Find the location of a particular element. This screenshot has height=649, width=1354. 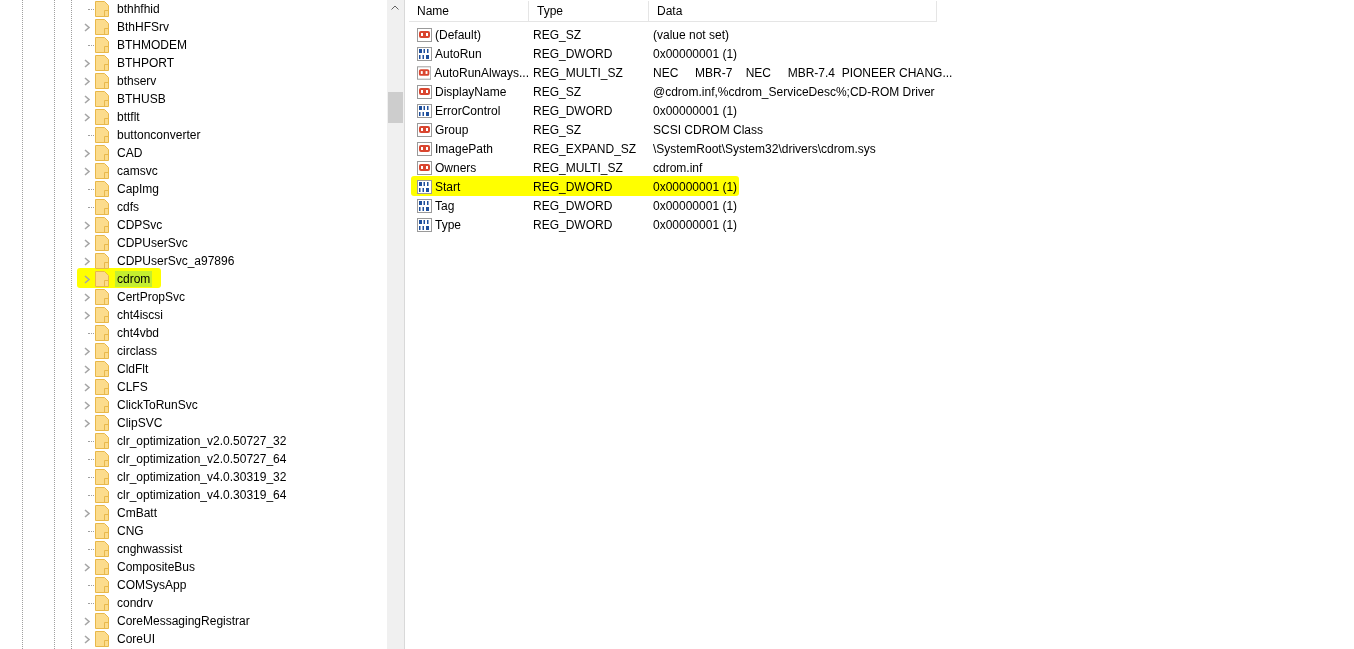

value-name: Start is located at coordinates (448, 186).